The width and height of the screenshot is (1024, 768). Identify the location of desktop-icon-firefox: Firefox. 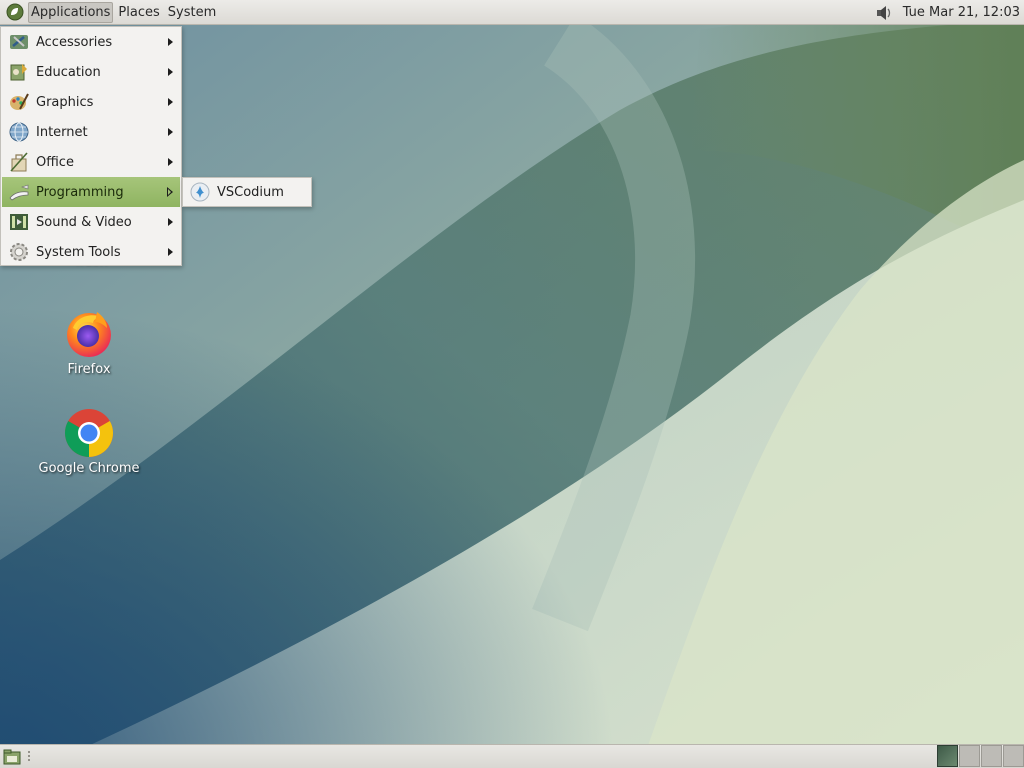
(89, 342).